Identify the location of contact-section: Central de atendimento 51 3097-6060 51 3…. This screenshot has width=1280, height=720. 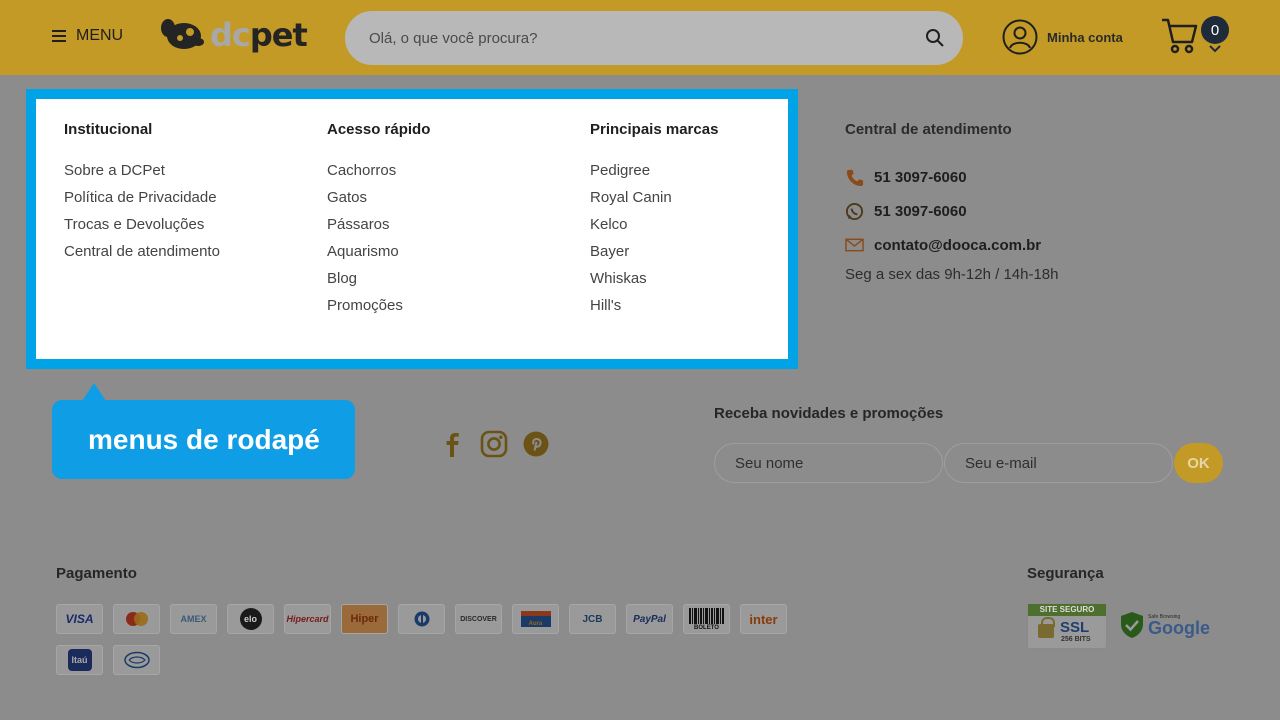
(952, 202).